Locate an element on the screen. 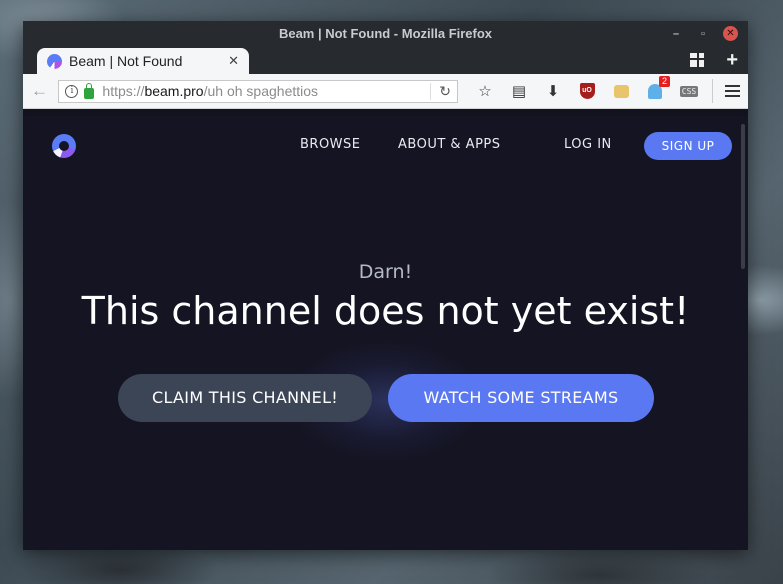  reload-icon: ↻ is located at coordinates (445, 91).